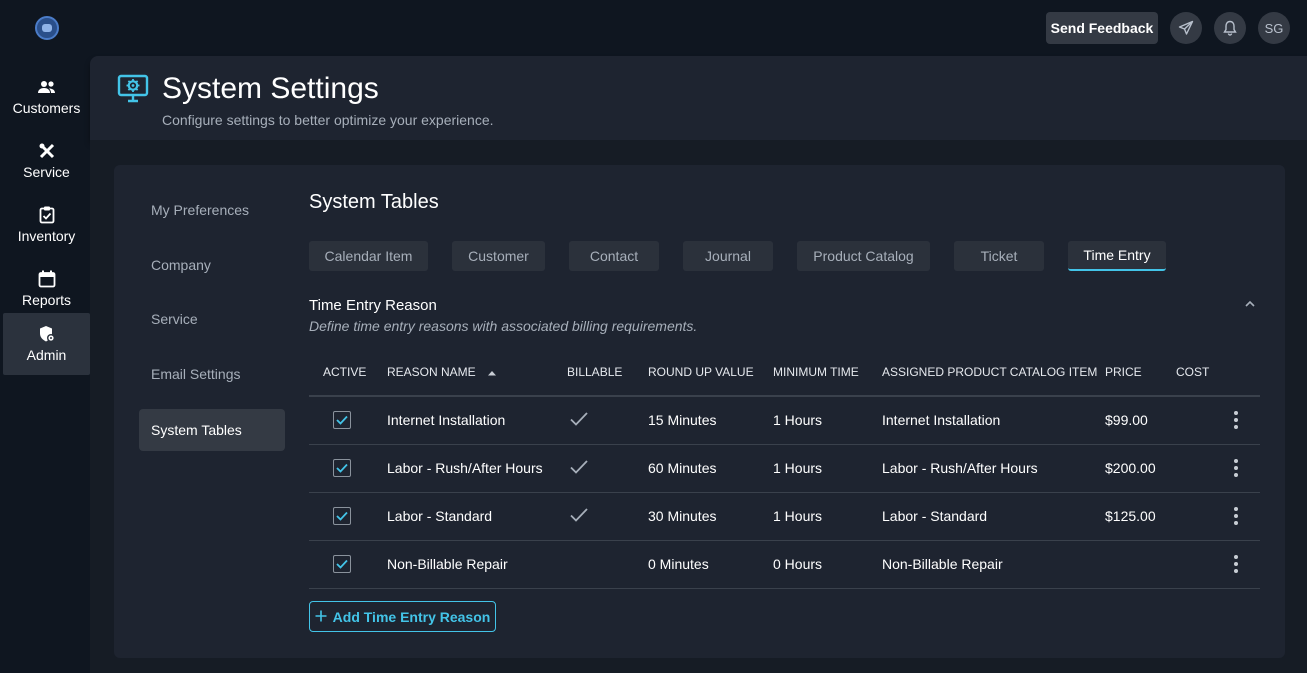  What do you see at coordinates (1140, 564) in the screenshot?
I see `price-cell` at bounding box center [1140, 564].